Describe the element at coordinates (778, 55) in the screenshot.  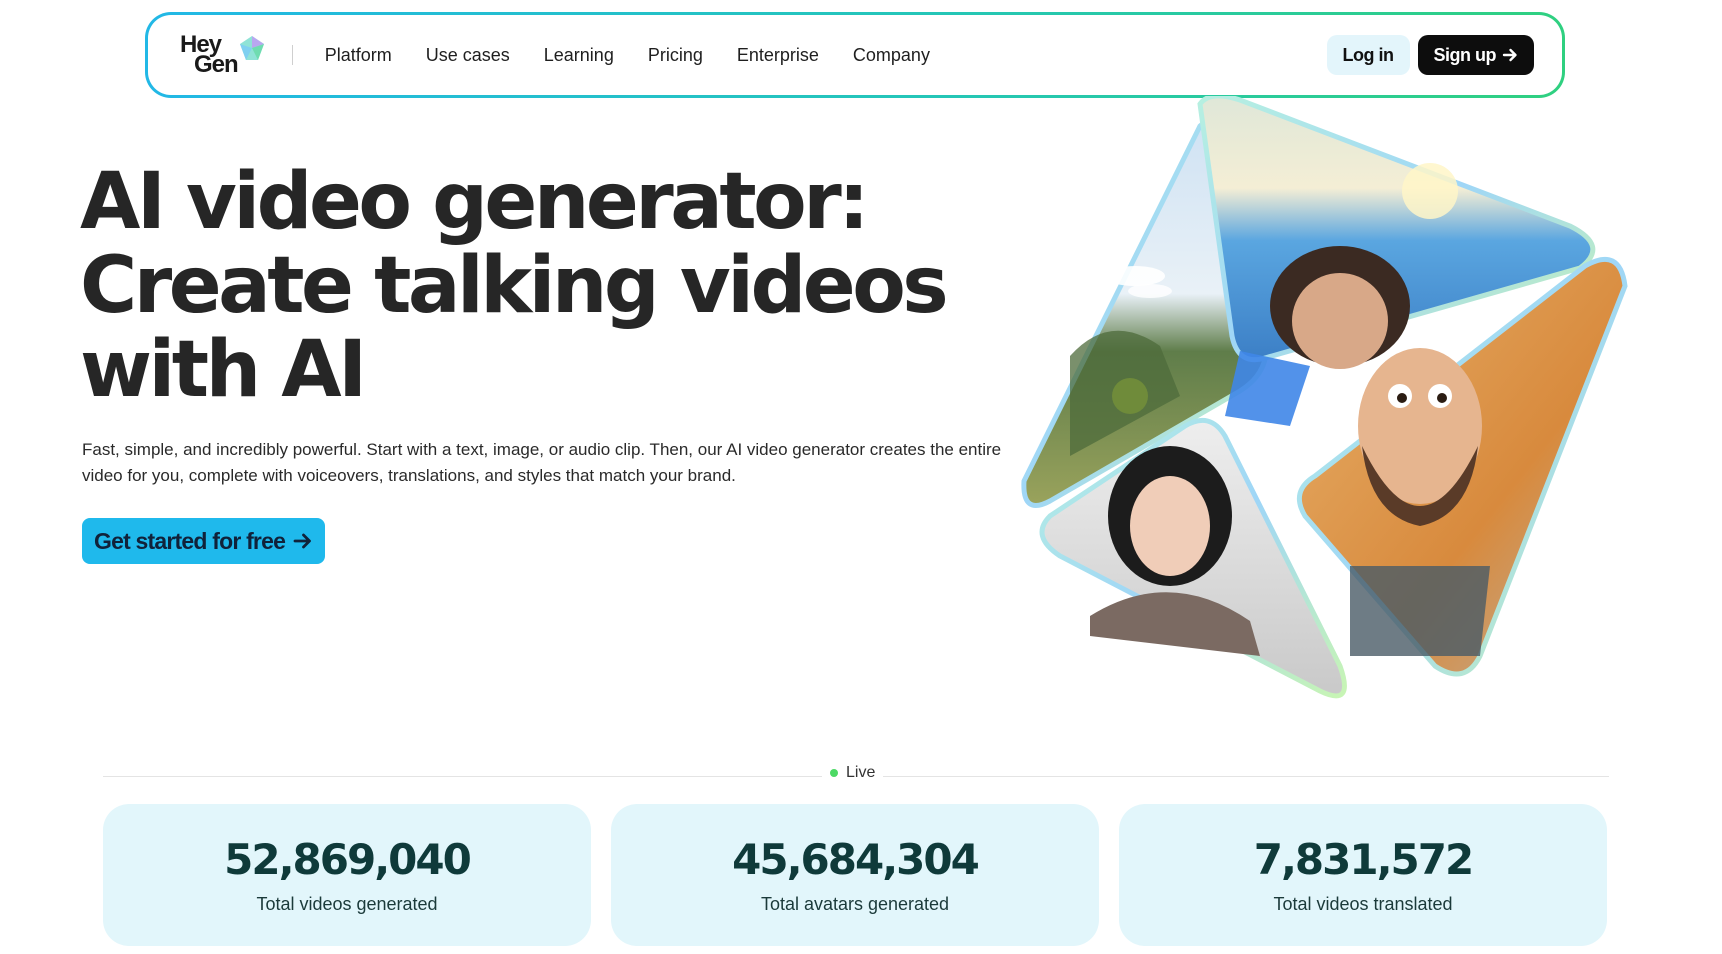
I see `nav-link-enterprise: Enterprise` at that location.